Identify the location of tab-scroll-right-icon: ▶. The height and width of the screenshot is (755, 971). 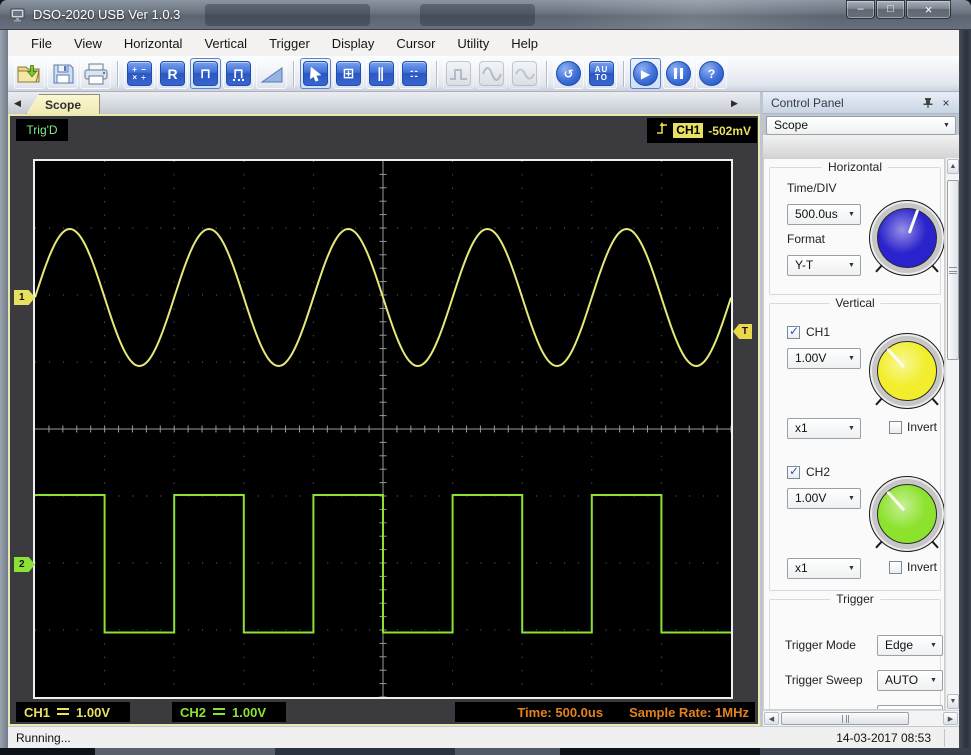
(734, 103).